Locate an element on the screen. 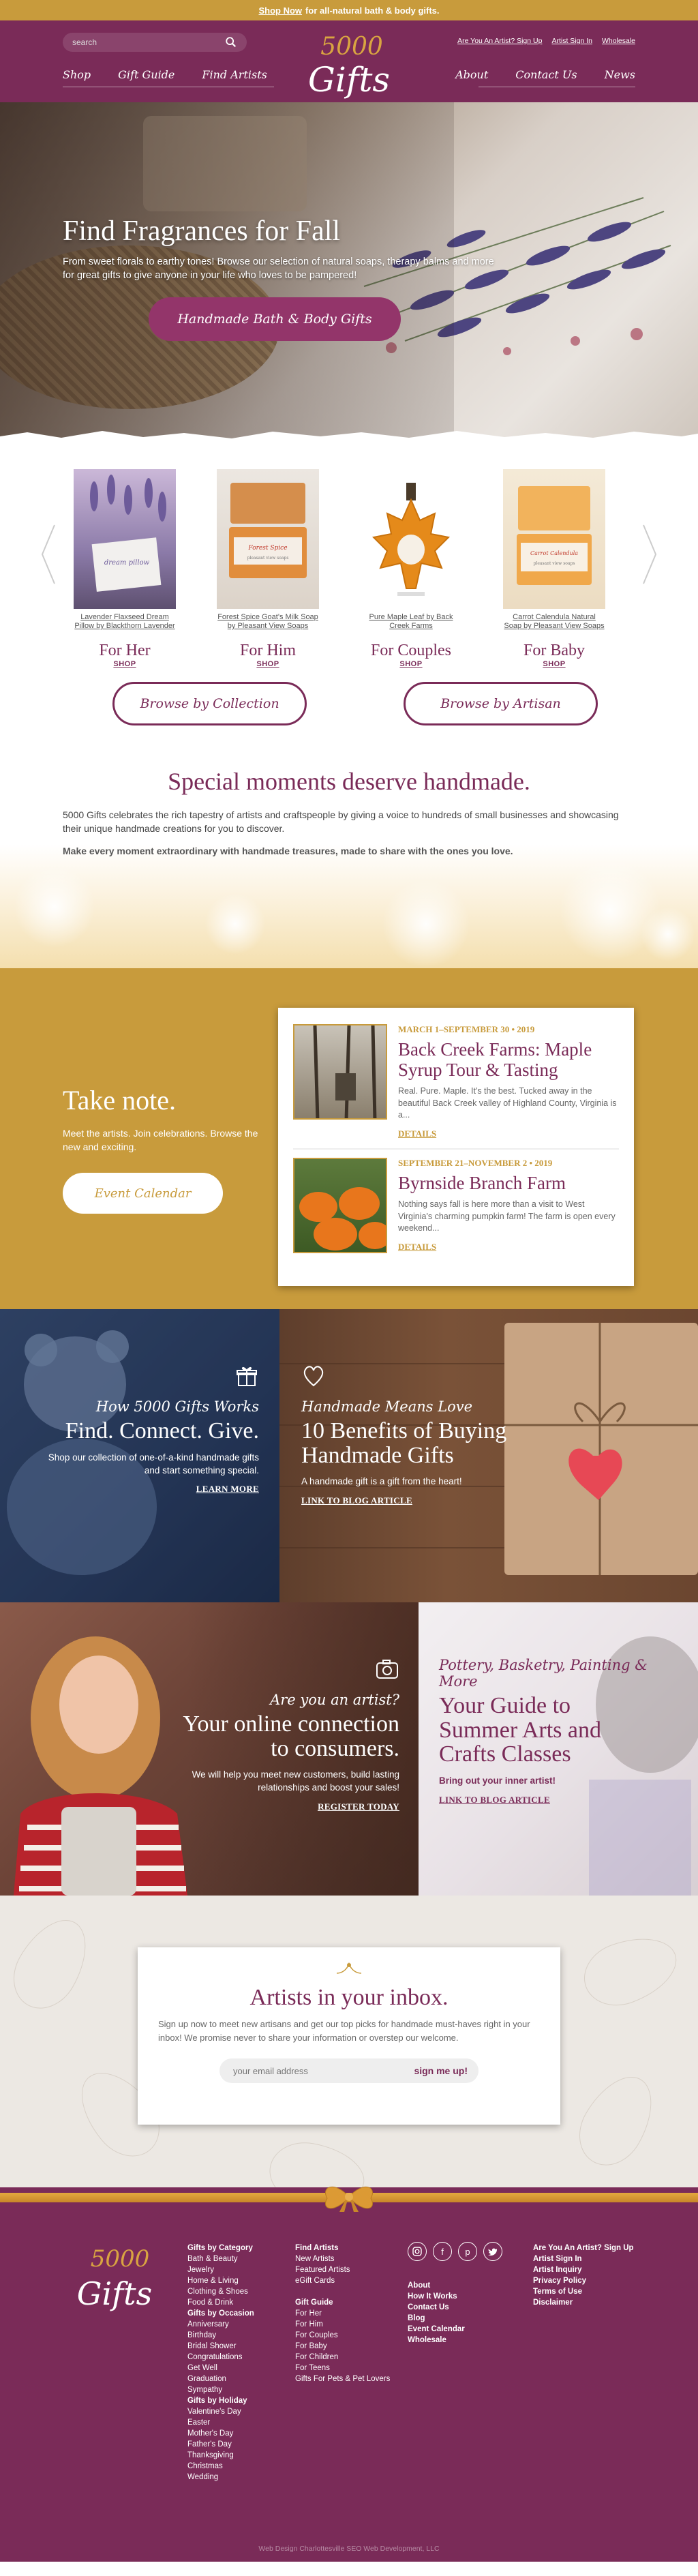 The image size is (698, 2576). goats-milk-soap-image: Forest Spice pleasant view soaps is located at coordinates (268, 539).